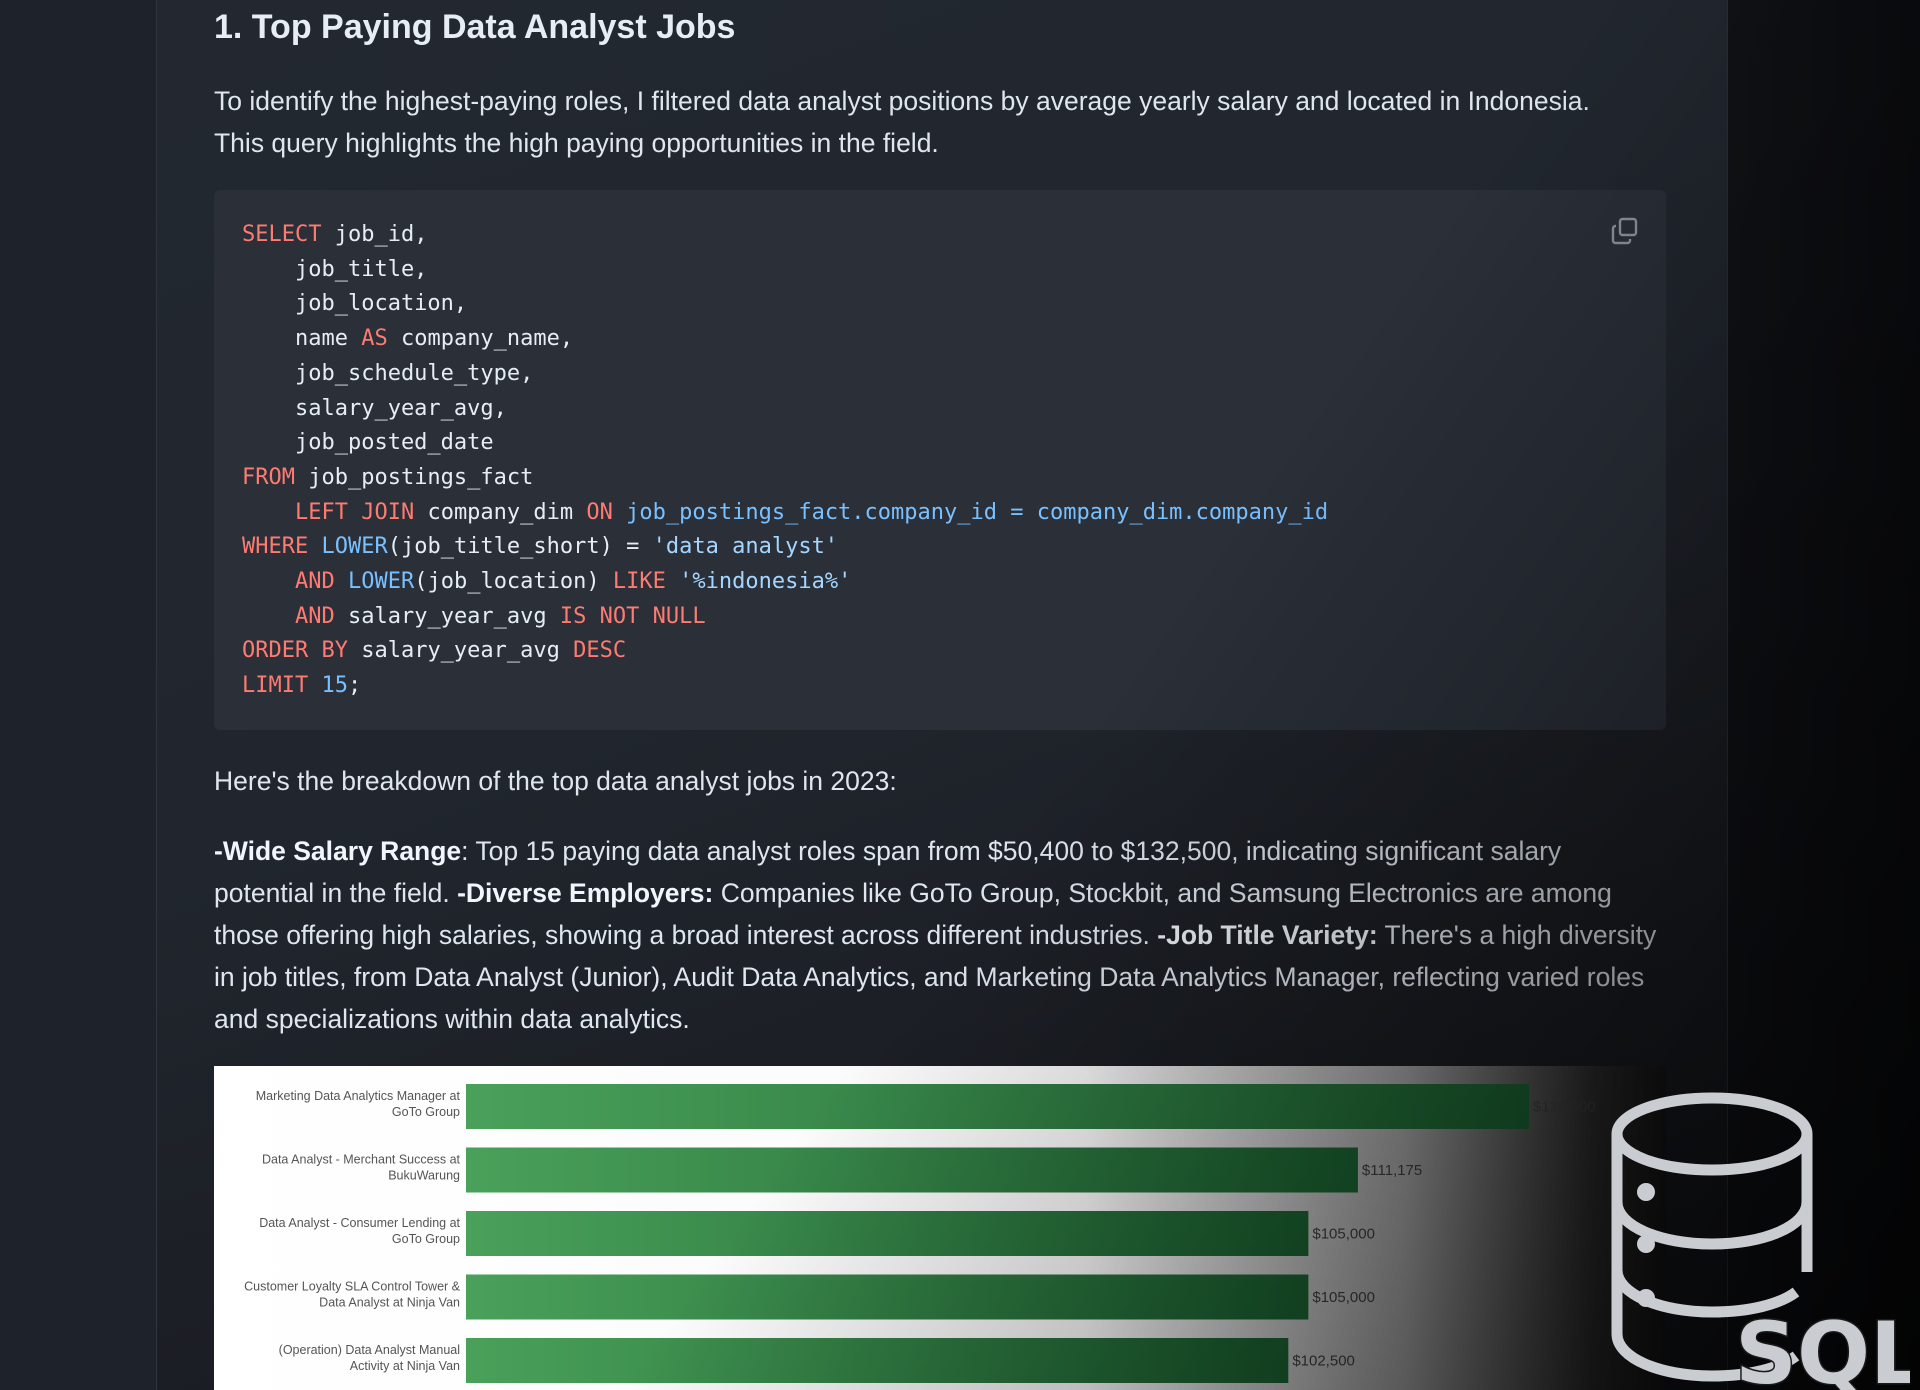 The height and width of the screenshot is (1390, 1920). What do you see at coordinates (354, 512) in the screenshot?
I see `code-keyword: LEFT JOIN` at bounding box center [354, 512].